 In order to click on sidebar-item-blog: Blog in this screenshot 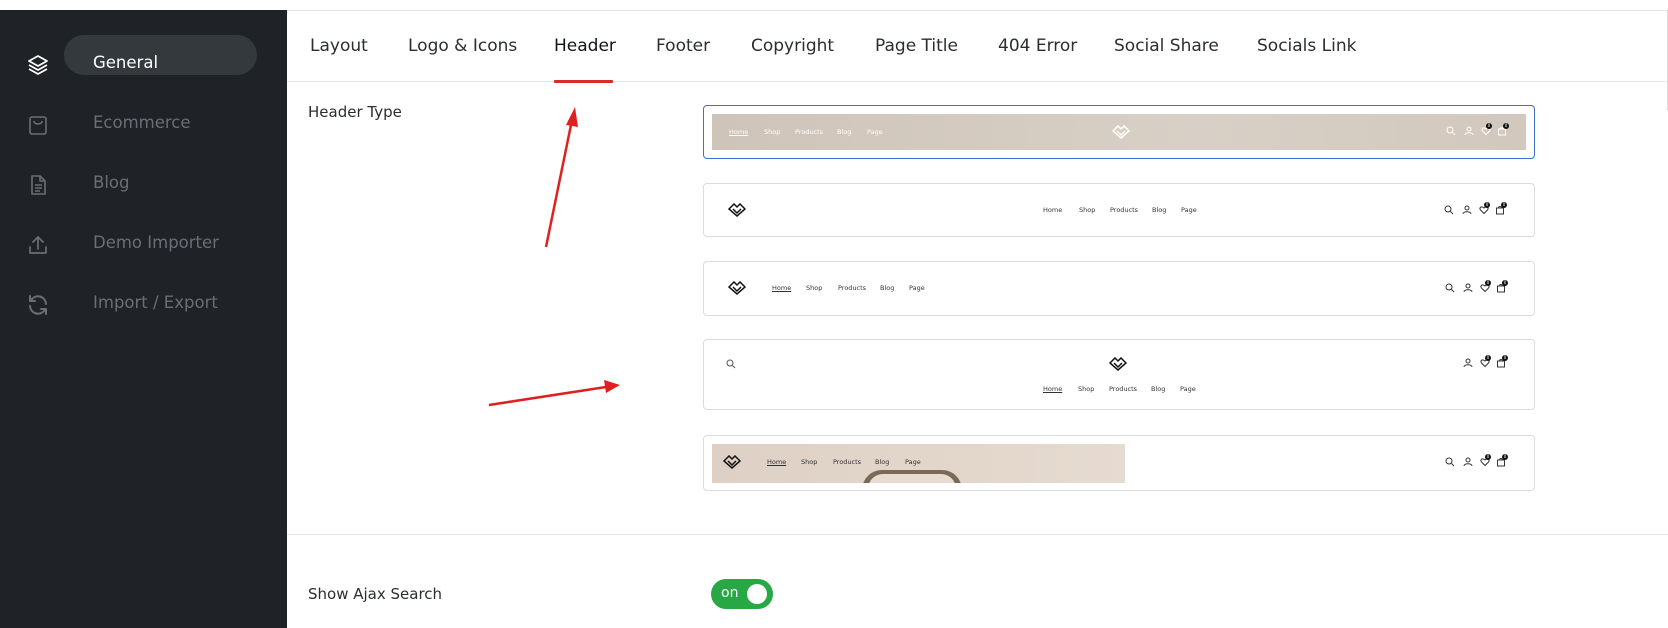, I will do `click(143, 184)`.